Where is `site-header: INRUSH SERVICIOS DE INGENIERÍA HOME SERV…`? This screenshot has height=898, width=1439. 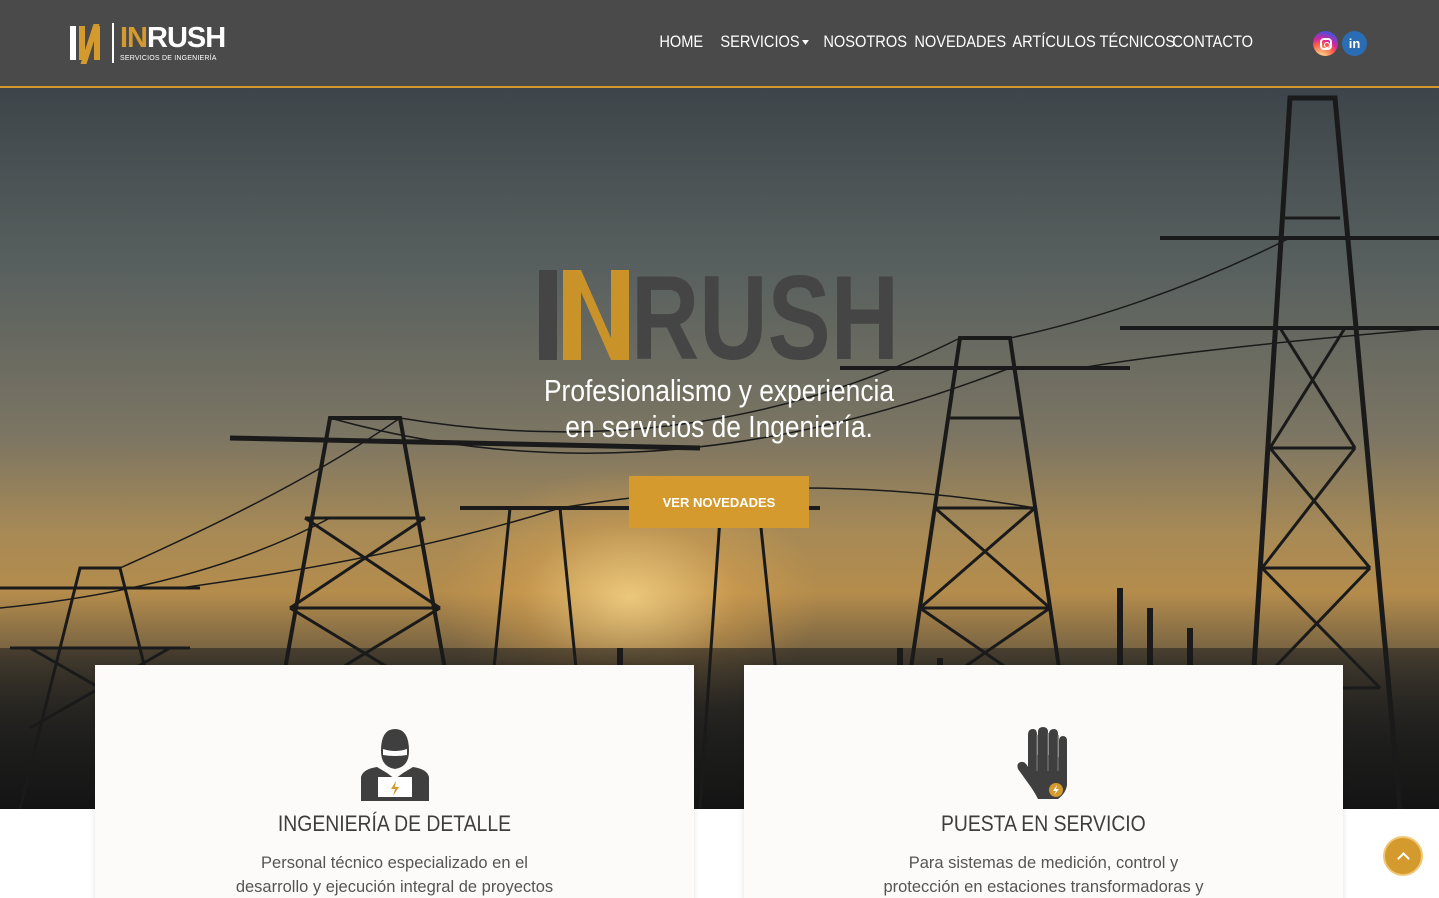 site-header: INRUSH SERVICIOS DE INGENIERÍA HOME SERV… is located at coordinates (719, 44).